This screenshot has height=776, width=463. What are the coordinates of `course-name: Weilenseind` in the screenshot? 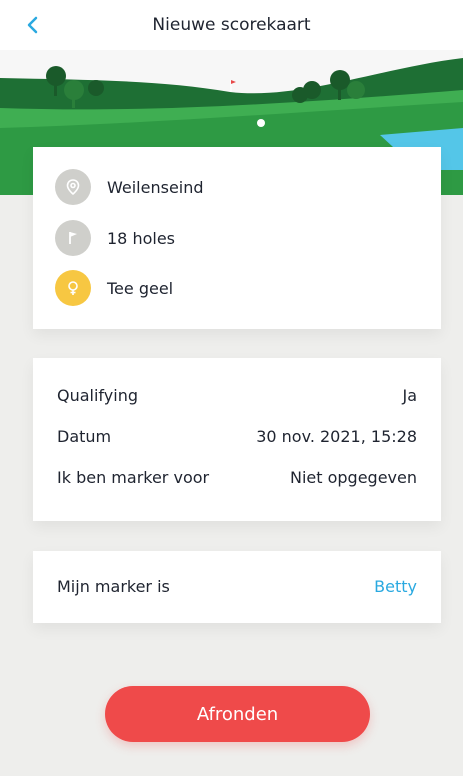 It's located at (155, 187).